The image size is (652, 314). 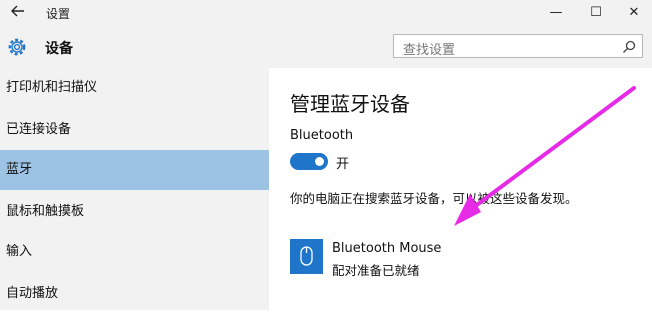 What do you see at coordinates (633, 13) in the screenshot?
I see `close-button: ✕` at bounding box center [633, 13].